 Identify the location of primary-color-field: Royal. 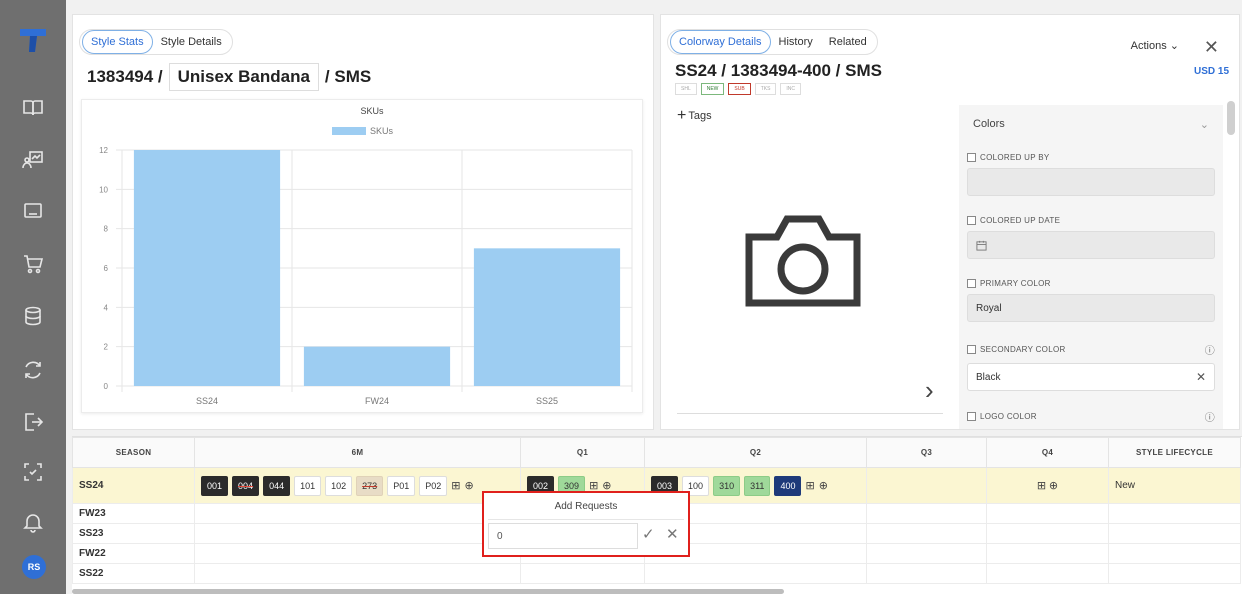
(1091, 308).